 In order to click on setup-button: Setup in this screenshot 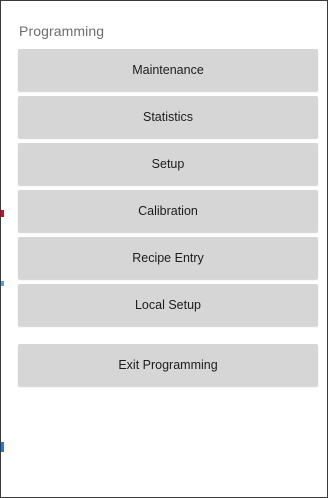, I will do `click(168, 164)`.